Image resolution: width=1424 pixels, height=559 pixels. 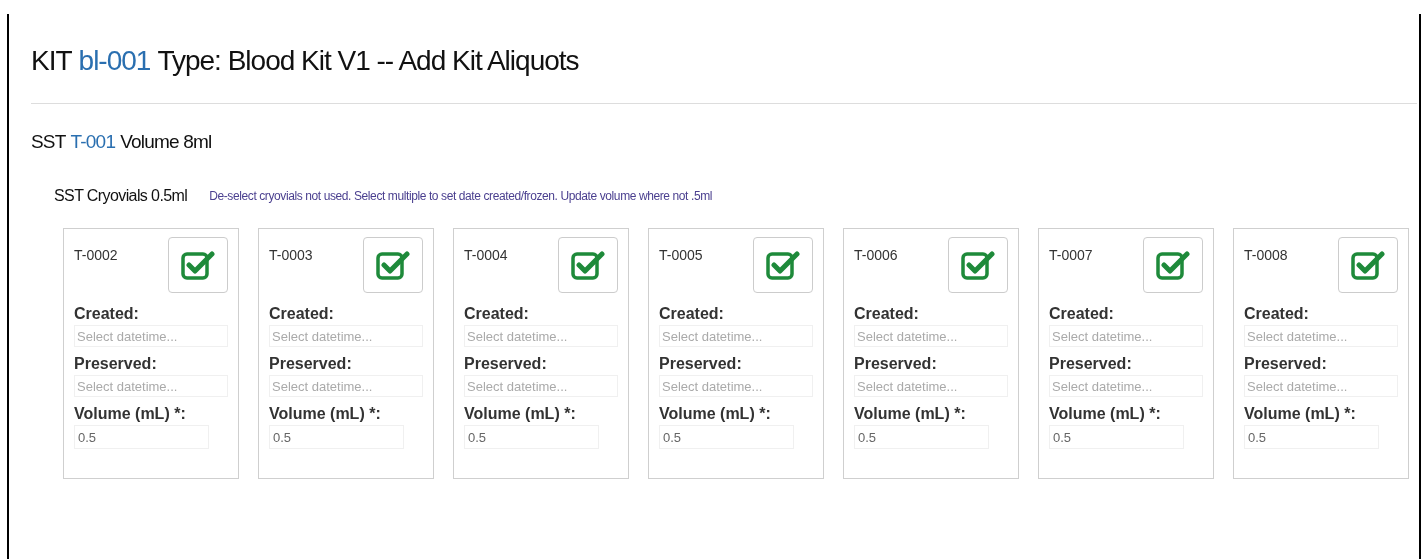 I want to click on cryovial-id: T-0005, so click(x=681, y=255).